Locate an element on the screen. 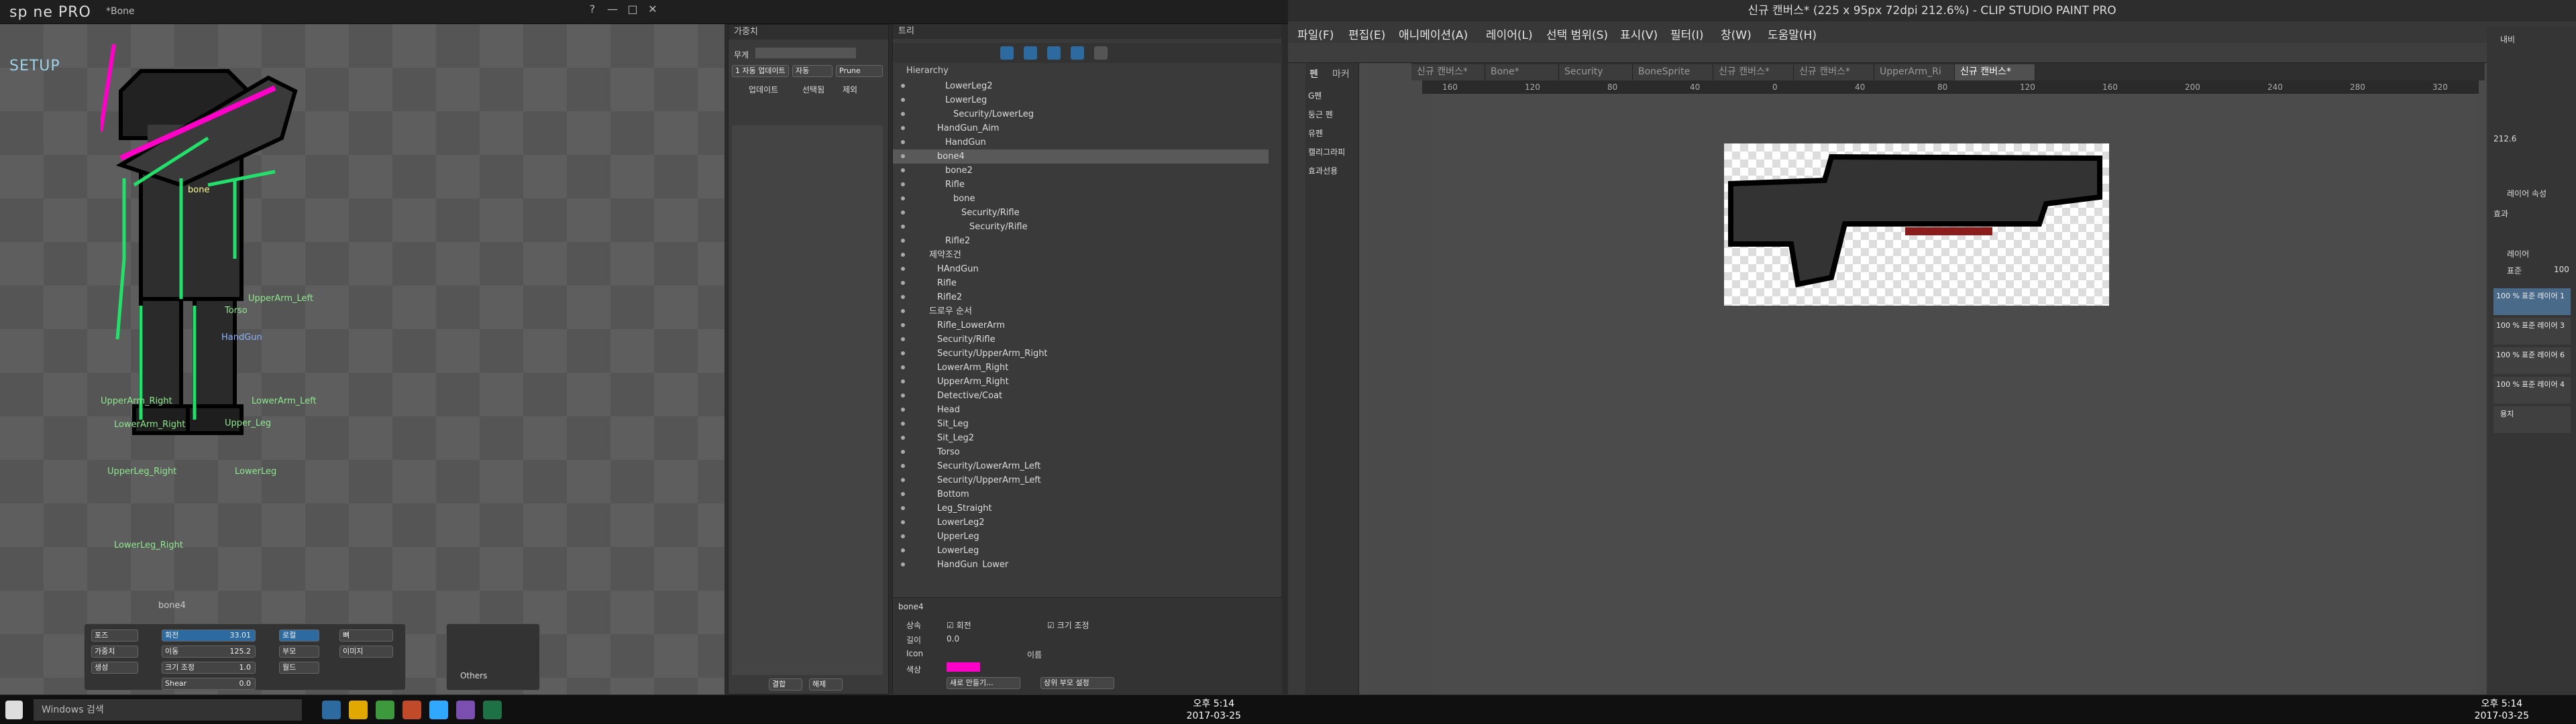 The image size is (2576, 724). tree-row: Torso is located at coordinates (1081, 452).